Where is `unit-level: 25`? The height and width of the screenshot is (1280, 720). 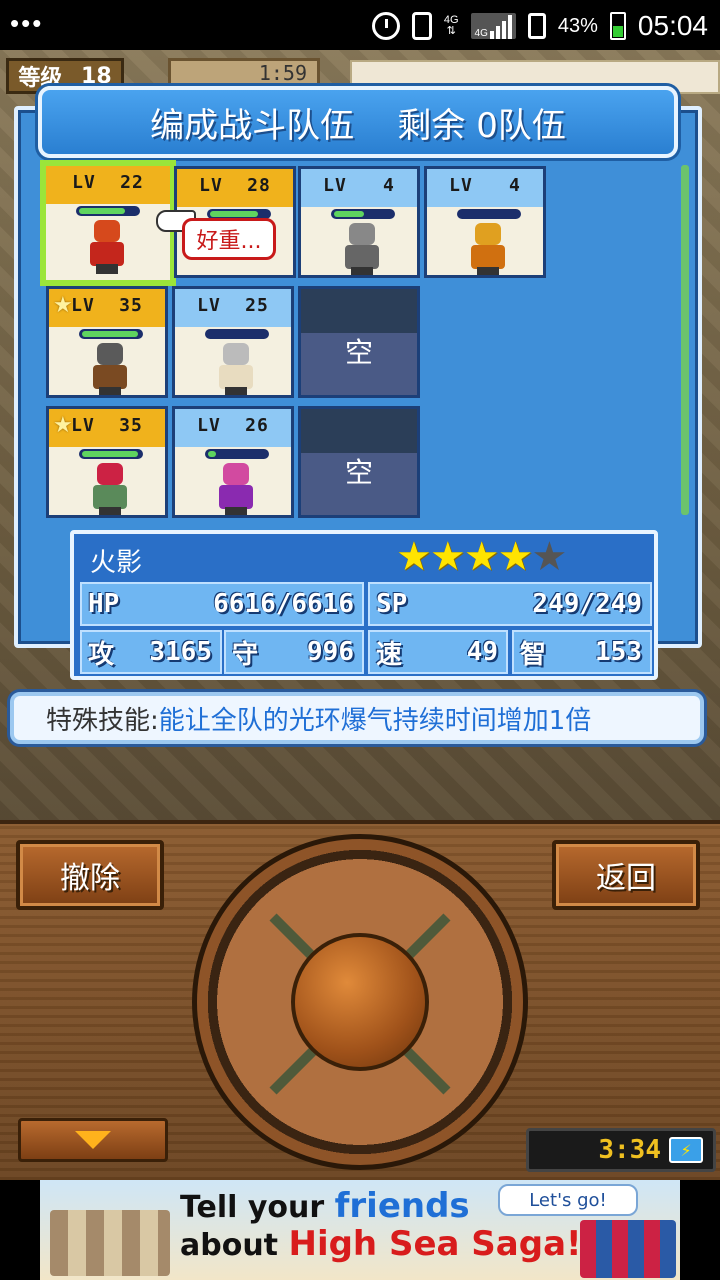 unit-level: 25 is located at coordinates (257, 305).